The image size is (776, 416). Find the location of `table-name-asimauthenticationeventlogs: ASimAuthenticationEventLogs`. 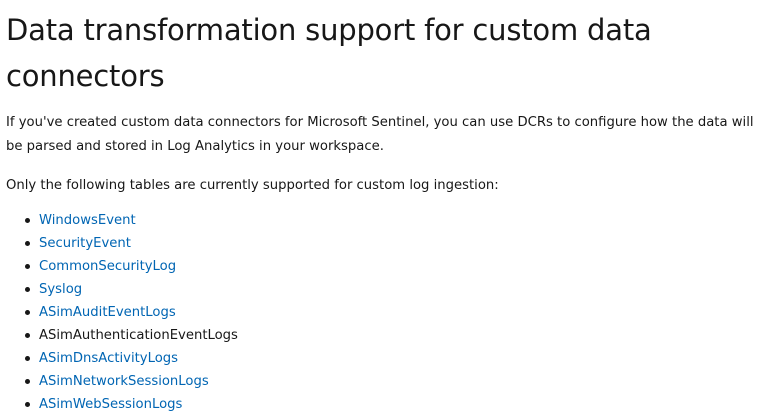

table-name-asimauthenticationeventlogs: ASimAuthenticationEventLogs is located at coordinates (138, 335).